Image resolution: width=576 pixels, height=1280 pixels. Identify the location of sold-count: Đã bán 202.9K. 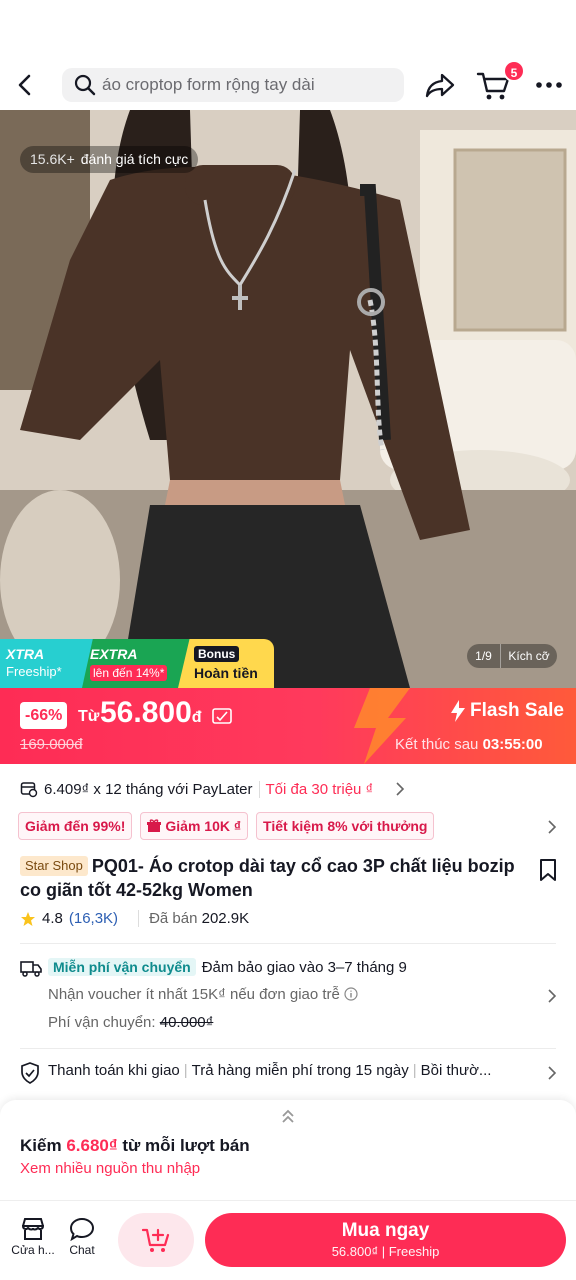
(193, 918).